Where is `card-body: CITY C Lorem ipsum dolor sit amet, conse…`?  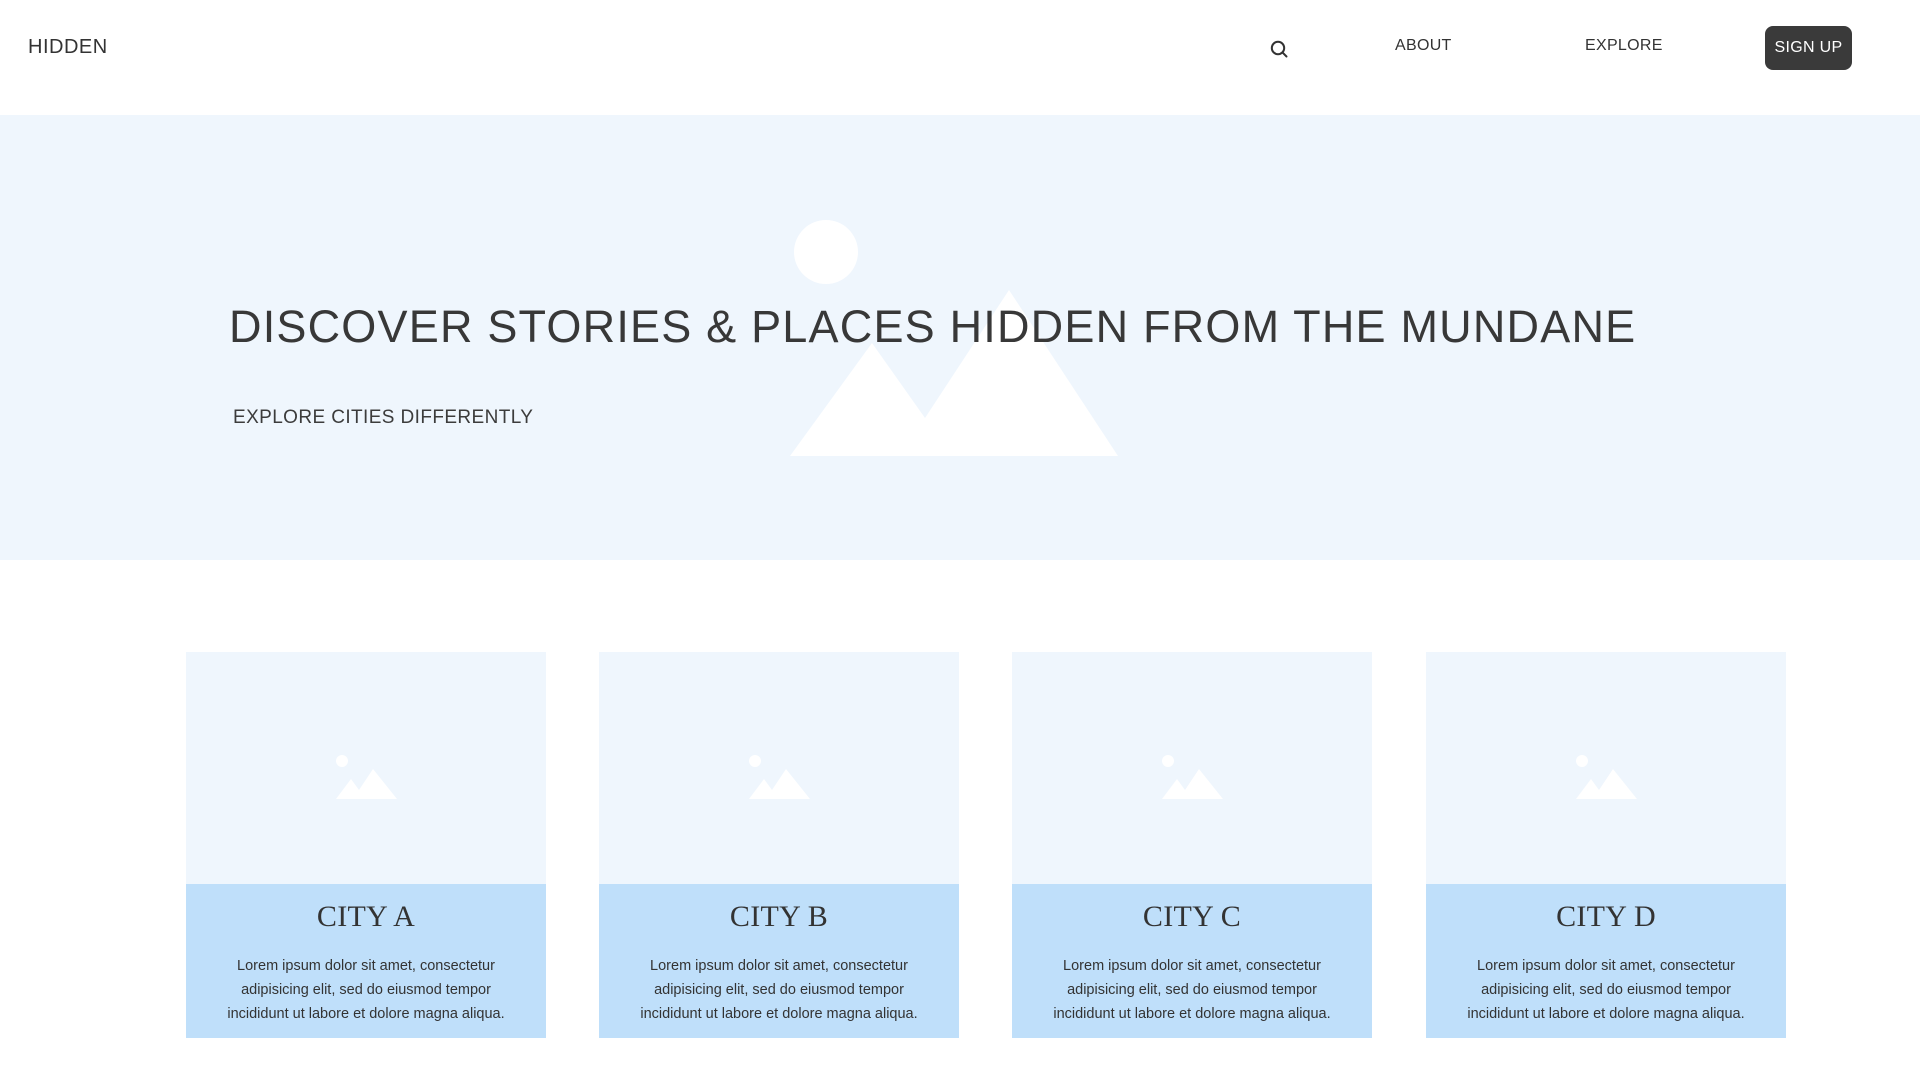 card-body: CITY C Lorem ipsum dolor sit amet, conse… is located at coordinates (1192, 961).